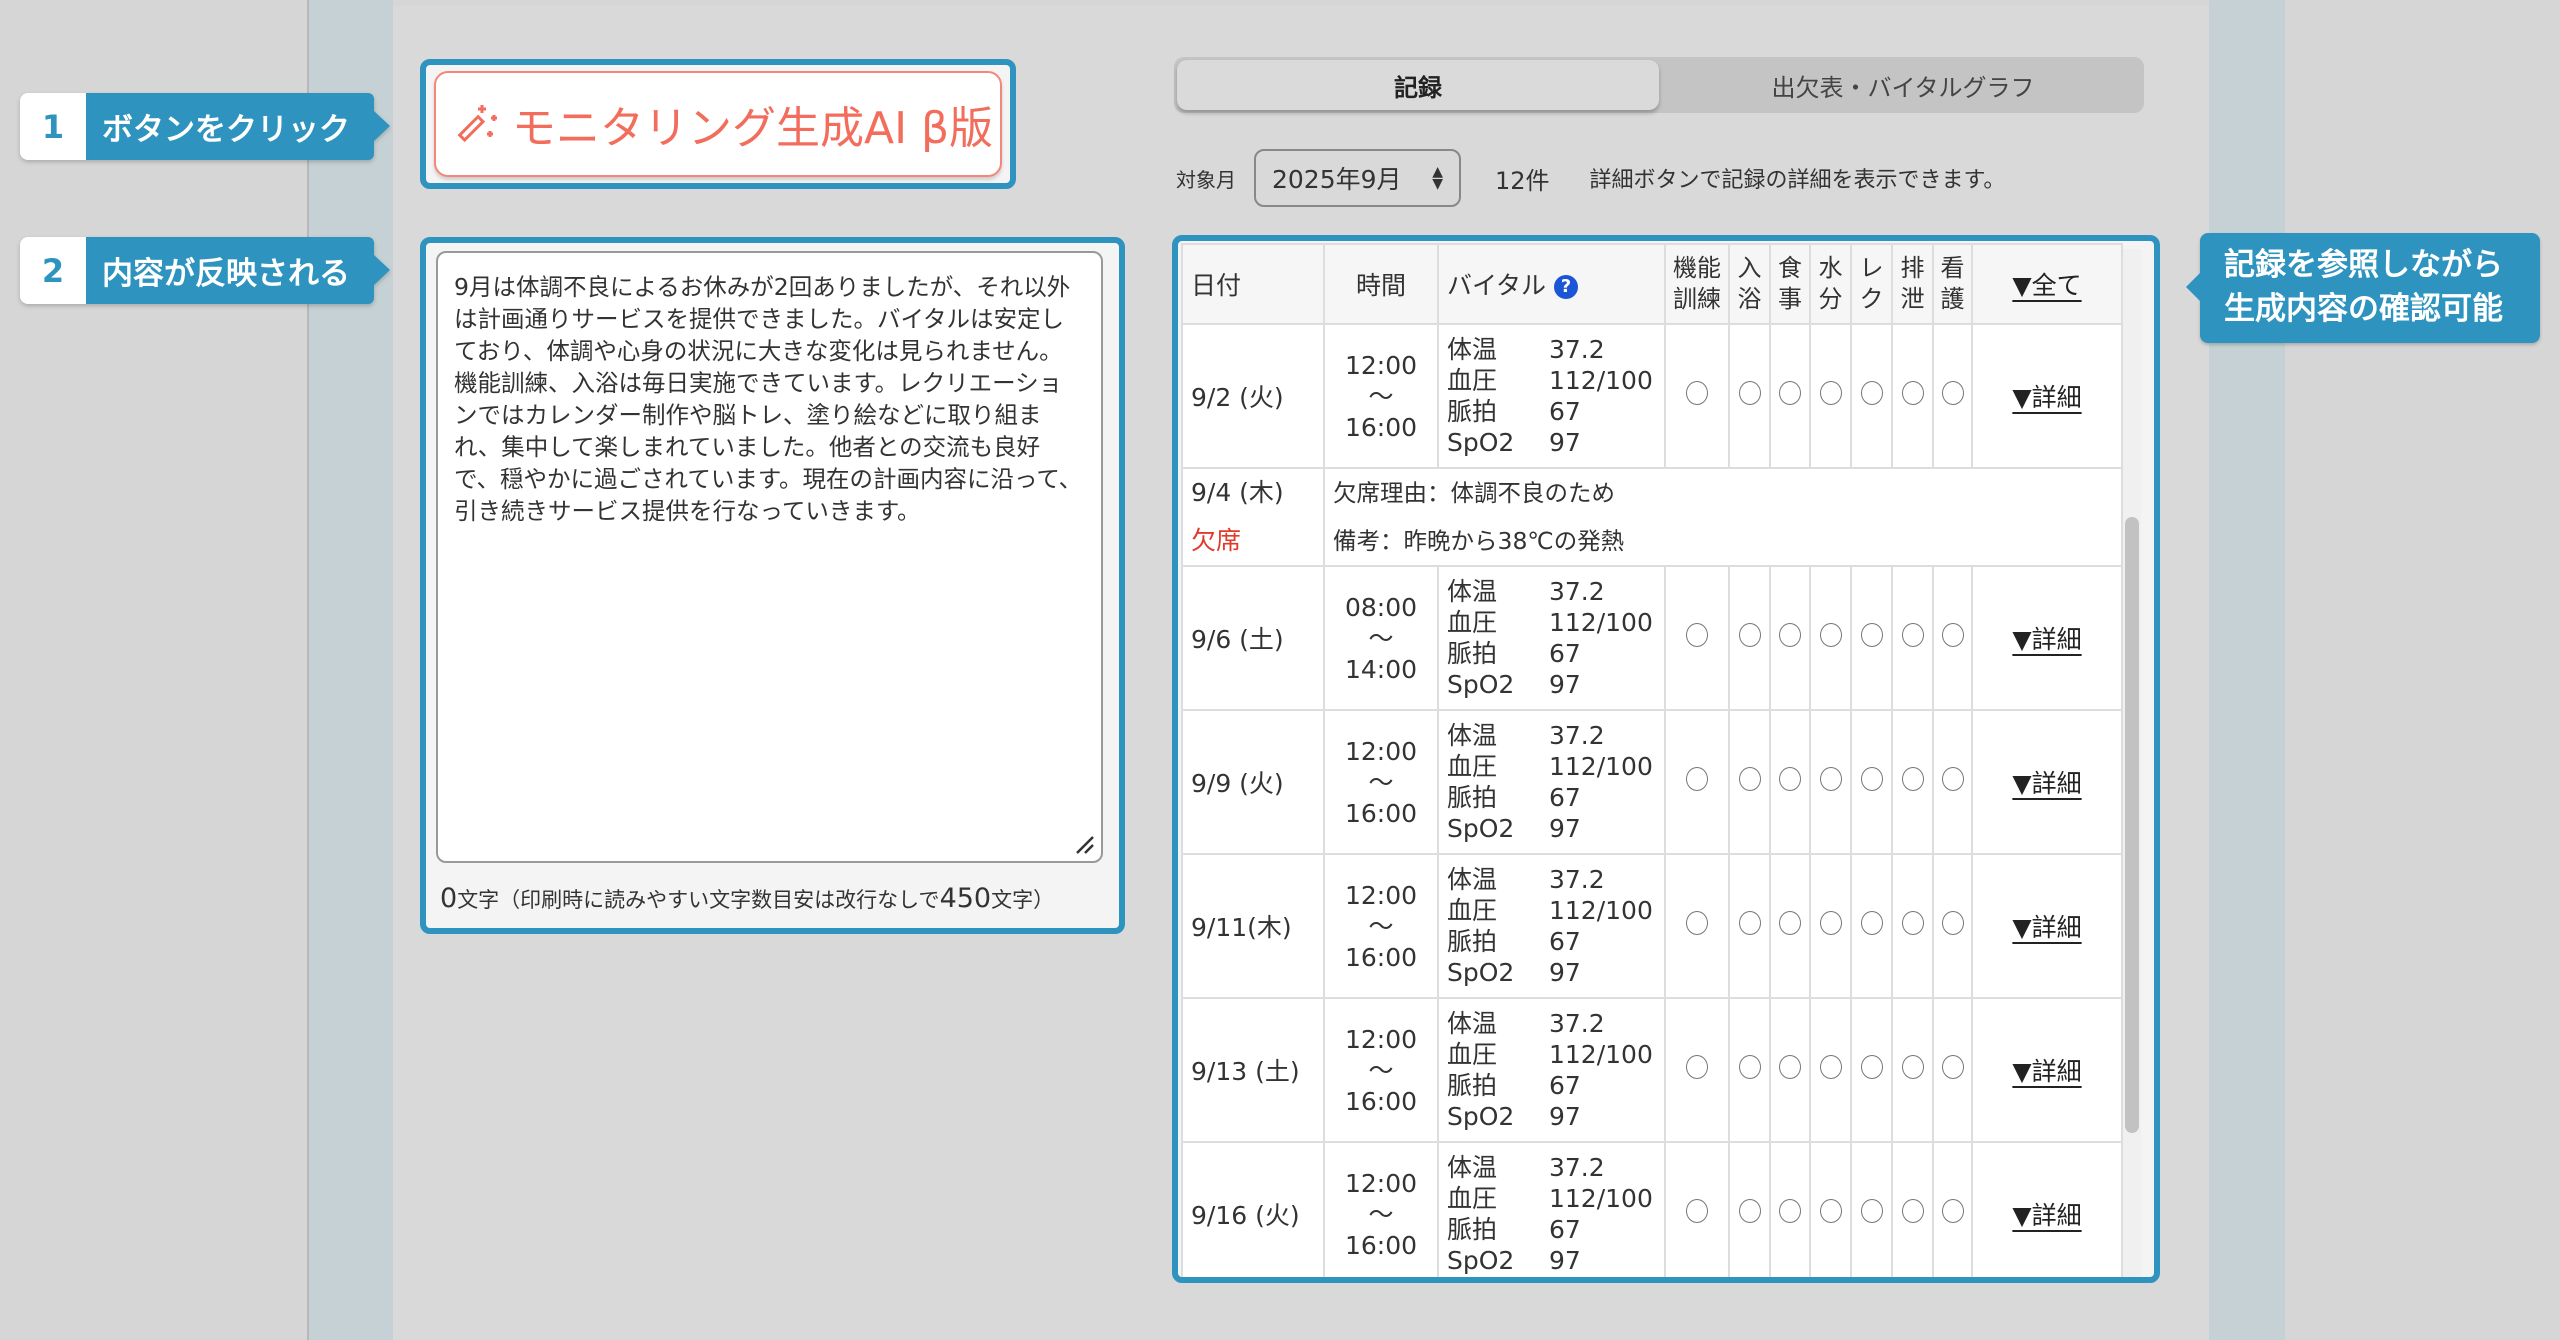 This screenshot has height=1340, width=2560. What do you see at coordinates (53, 270) in the screenshot?
I see `step-number: 2` at bounding box center [53, 270].